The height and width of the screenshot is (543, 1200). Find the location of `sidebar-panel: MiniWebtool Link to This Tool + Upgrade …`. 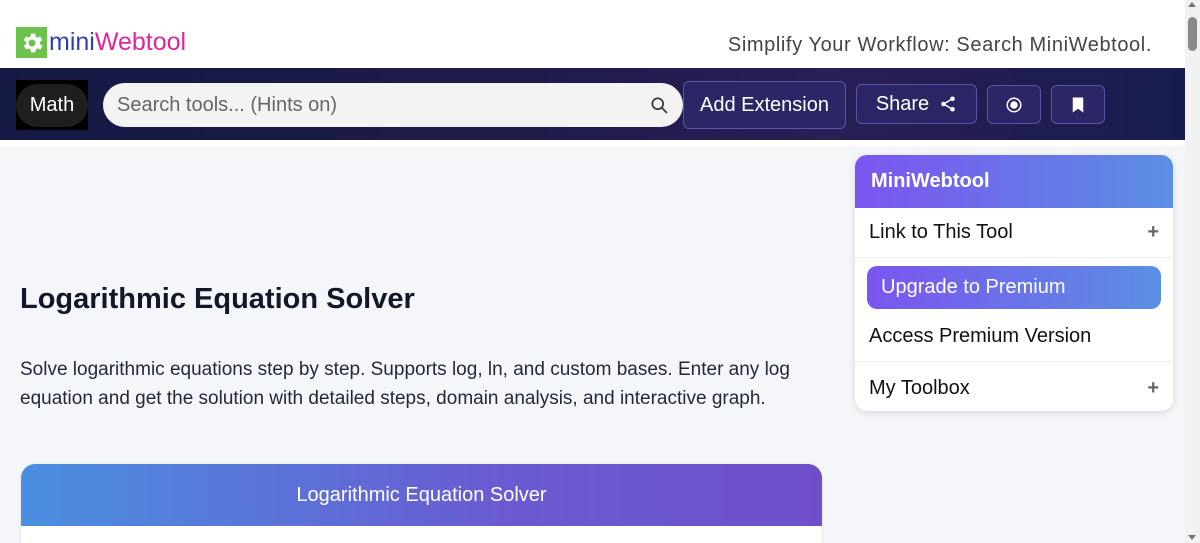

sidebar-panel: MiniWebtool Link to This Tool + Upgrade … is located at coordinates (1014, 283).